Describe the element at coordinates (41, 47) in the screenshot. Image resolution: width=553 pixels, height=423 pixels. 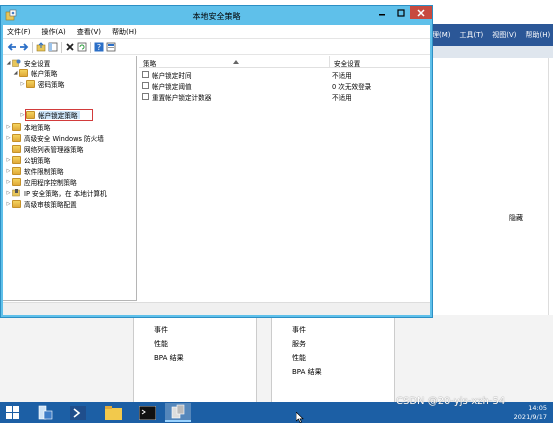
I see `up-folder-icon` at that location.